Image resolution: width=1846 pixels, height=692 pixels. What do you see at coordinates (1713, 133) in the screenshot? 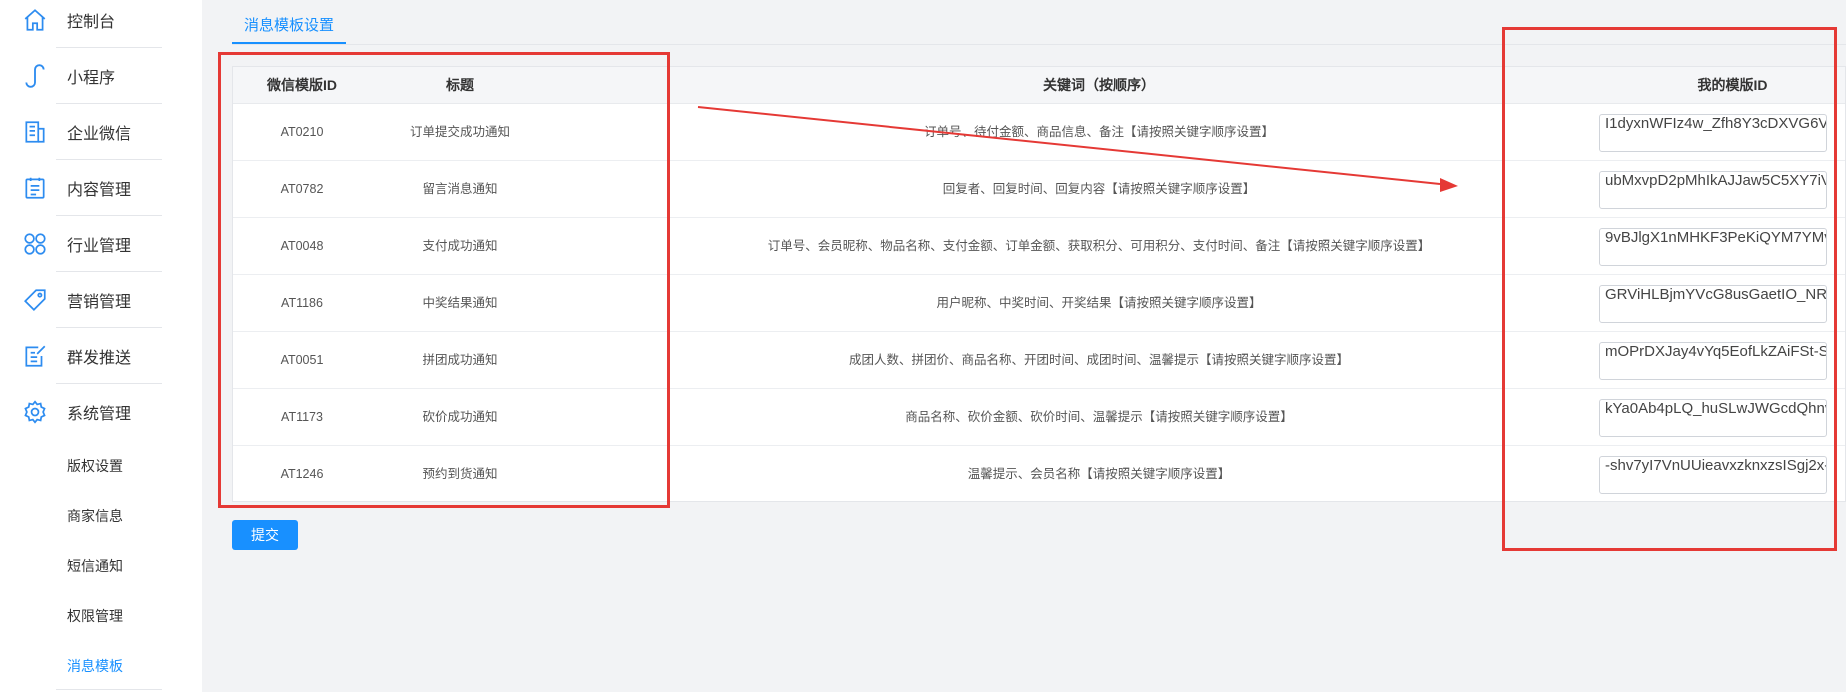
I see `my-template-id-input: I1dyxnWFIz4w_Zfh8Y3cDXVG6V` at bounding box center [1713, 133].